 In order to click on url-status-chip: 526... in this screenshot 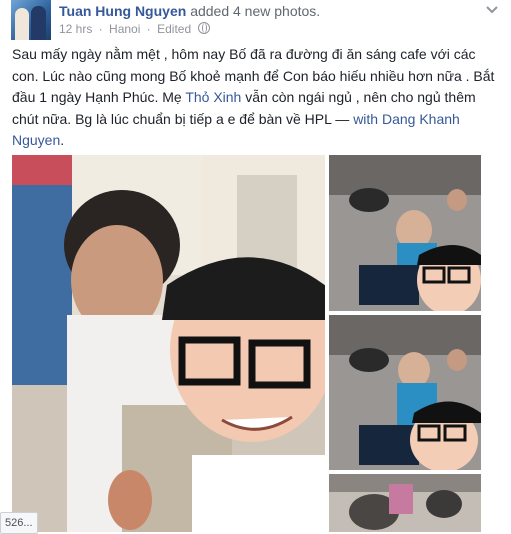, I will do `click(19, 523)`.